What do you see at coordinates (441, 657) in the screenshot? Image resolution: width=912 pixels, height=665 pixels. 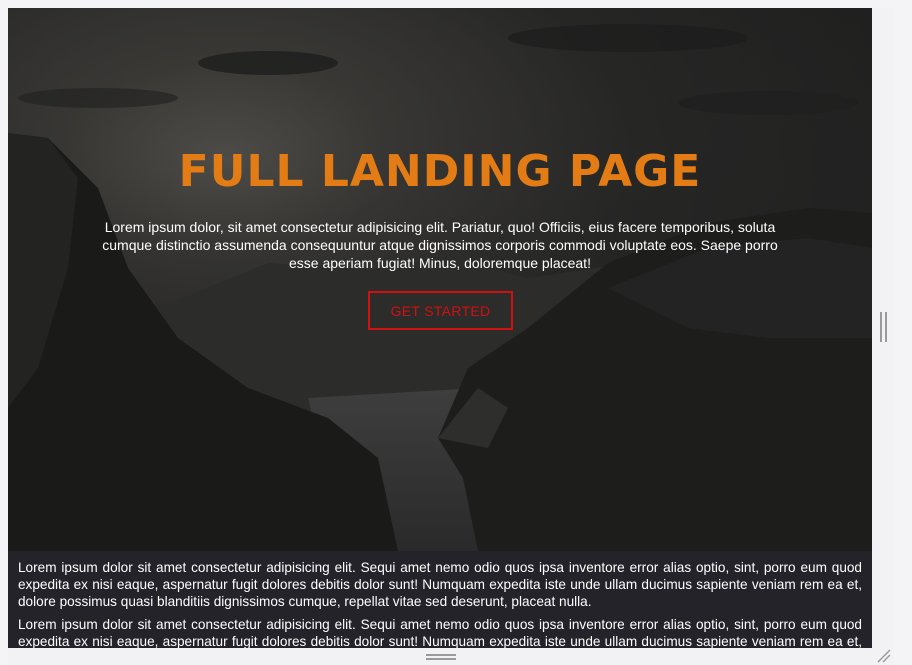 I see `horizontal-resize-handle-icon` at bounding box center [441, 657].